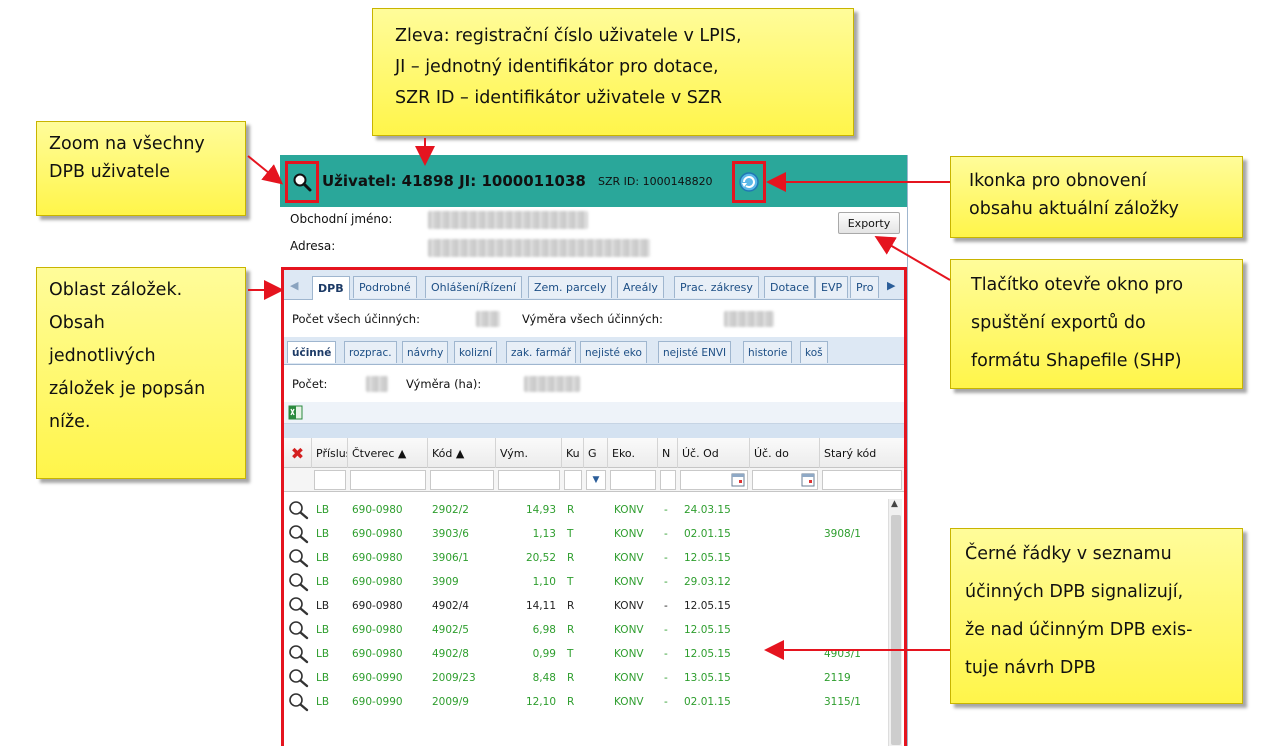  I want to click on subtab-rozprac: rozprac., so click(370, 352).